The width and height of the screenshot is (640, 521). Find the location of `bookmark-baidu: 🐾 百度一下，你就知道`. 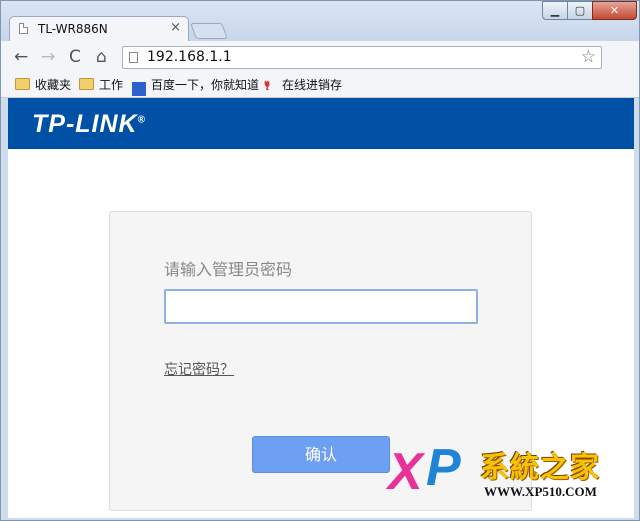

bookmark-baidu: 🐾 百度一下，你就知道 is located at coordinates (196, 86).